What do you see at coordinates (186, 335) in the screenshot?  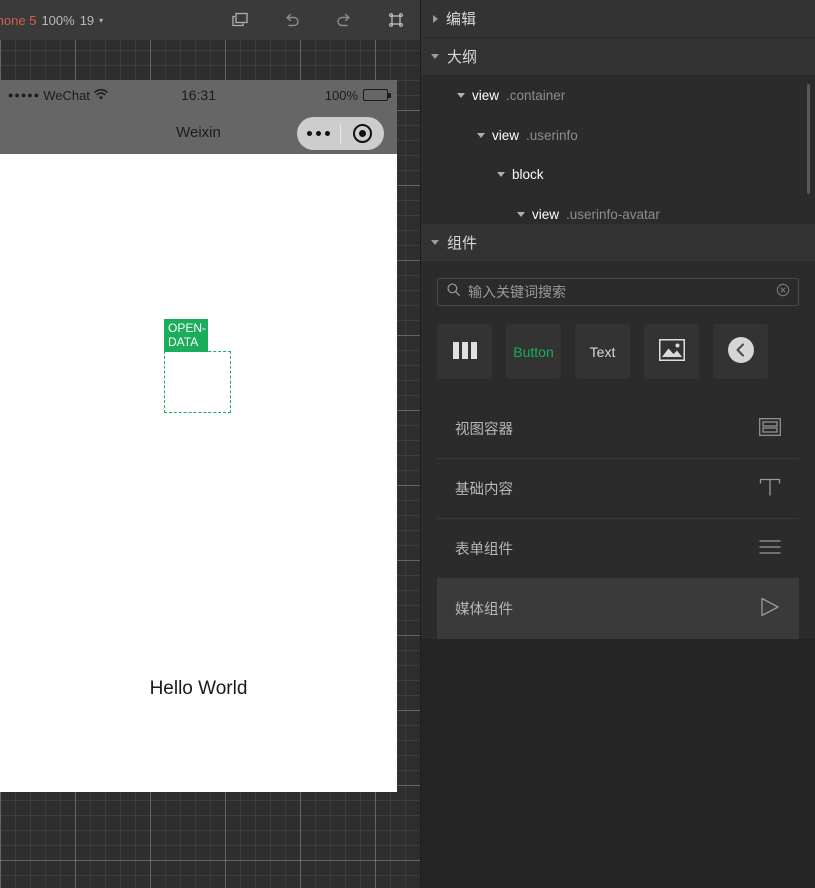 I see `opendata-label: OPEN-DATA` at bounding box center [186, 335].